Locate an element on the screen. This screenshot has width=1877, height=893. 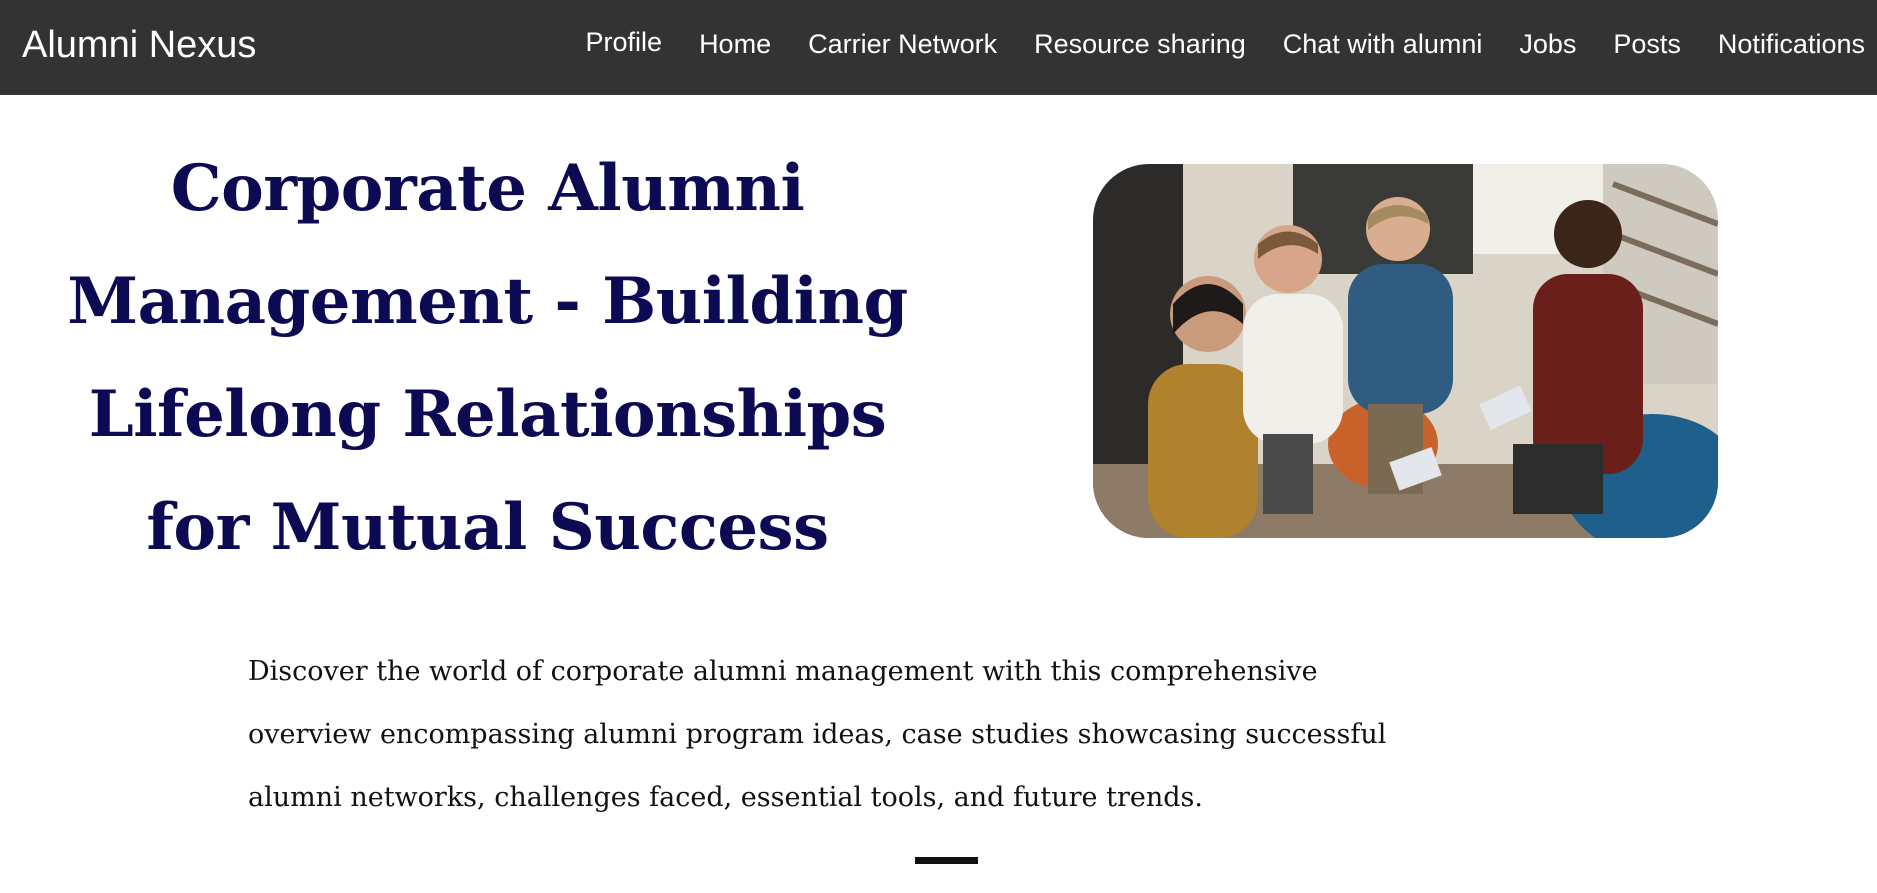
hero-group-meeting-image is located at coordinates (1405, 351).